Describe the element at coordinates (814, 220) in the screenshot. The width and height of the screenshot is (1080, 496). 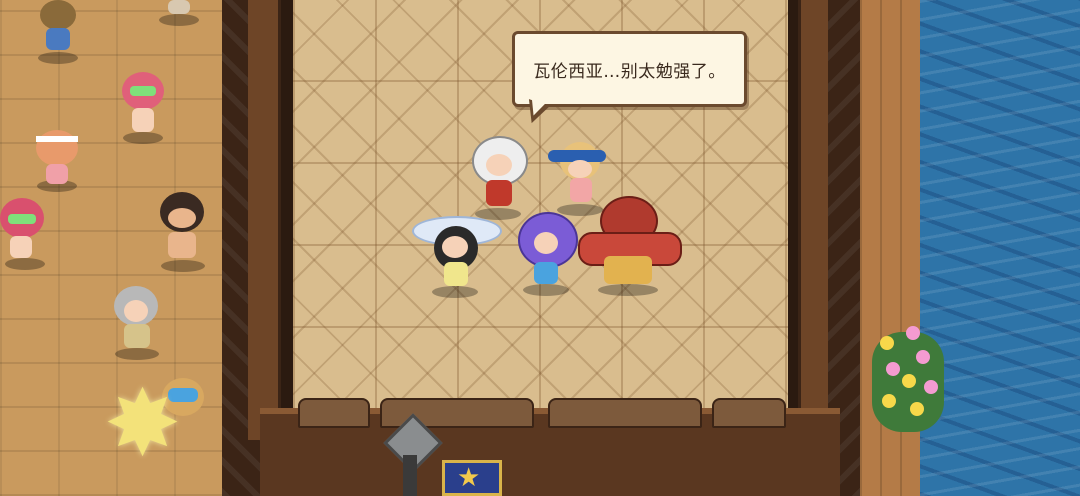
I see `right-arena-post` at that location.